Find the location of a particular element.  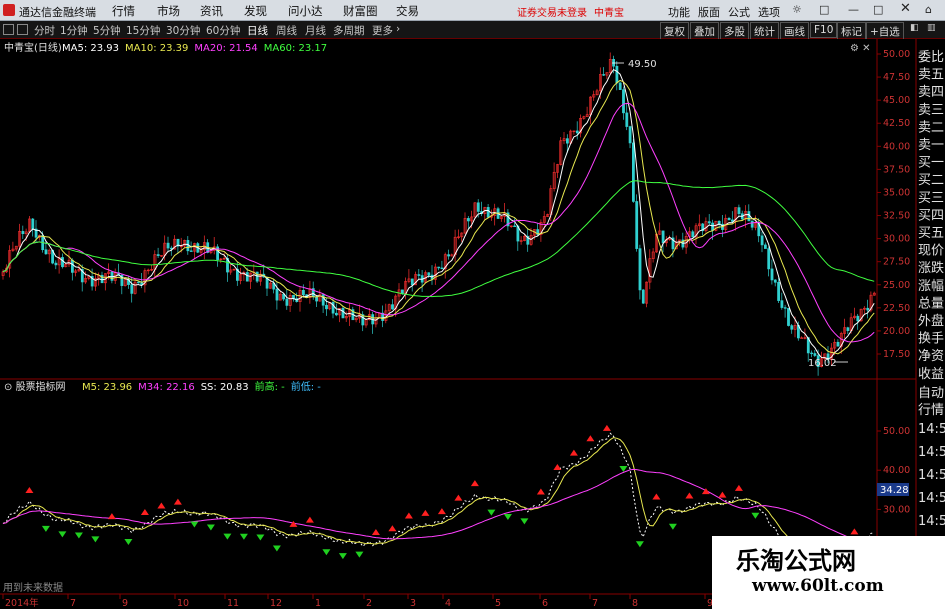

restore-icon: □ is located at coordinates (824, 9).